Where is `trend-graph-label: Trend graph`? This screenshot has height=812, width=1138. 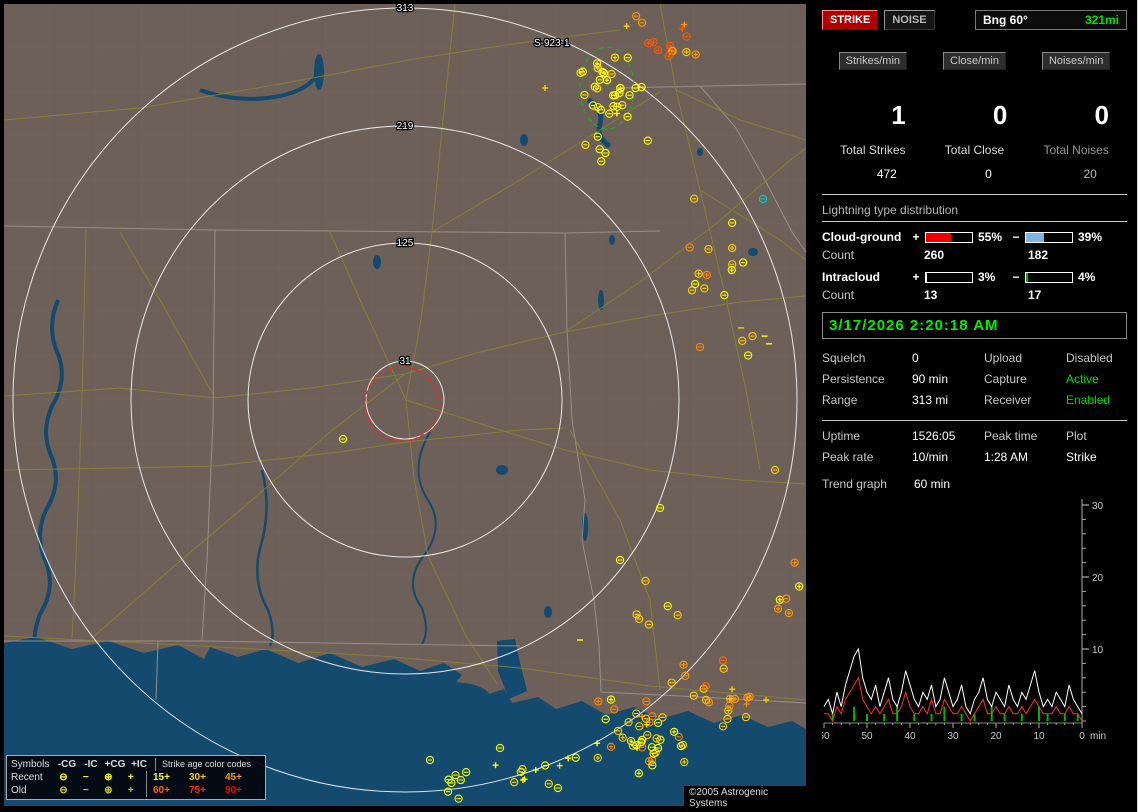 trend-graph-label: Trend graph is located at coordinates (854, 484).